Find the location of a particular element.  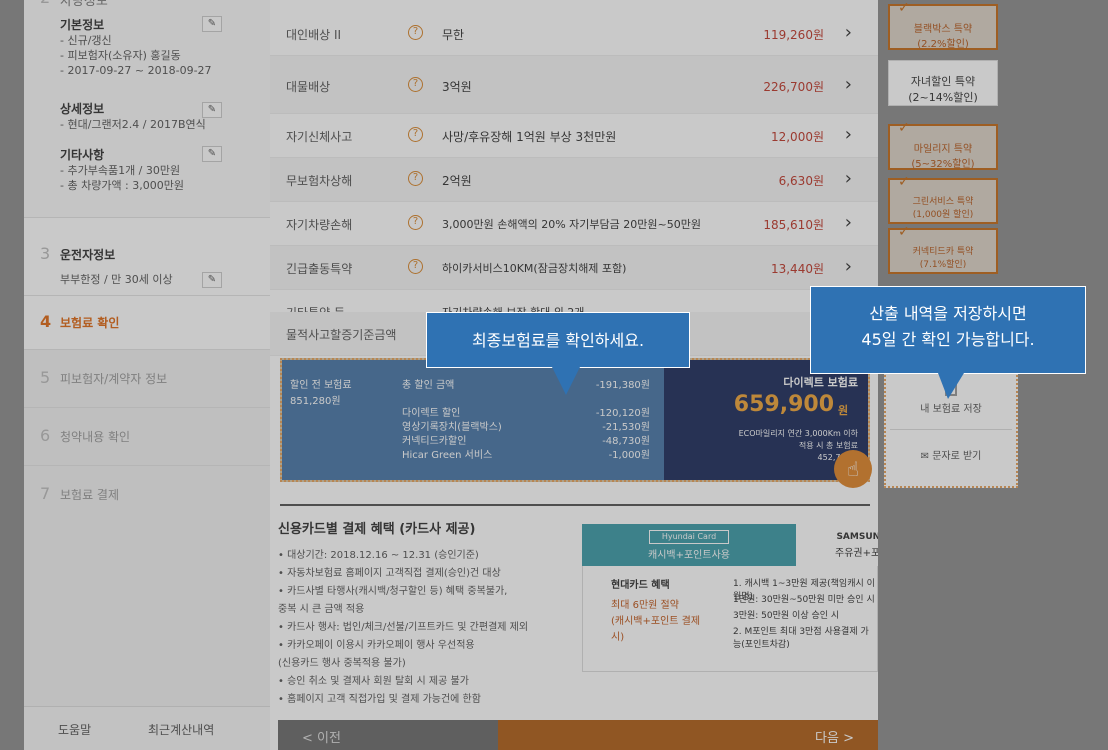

coverage-label: 대인배상 II is located at coordinates (314, 35).